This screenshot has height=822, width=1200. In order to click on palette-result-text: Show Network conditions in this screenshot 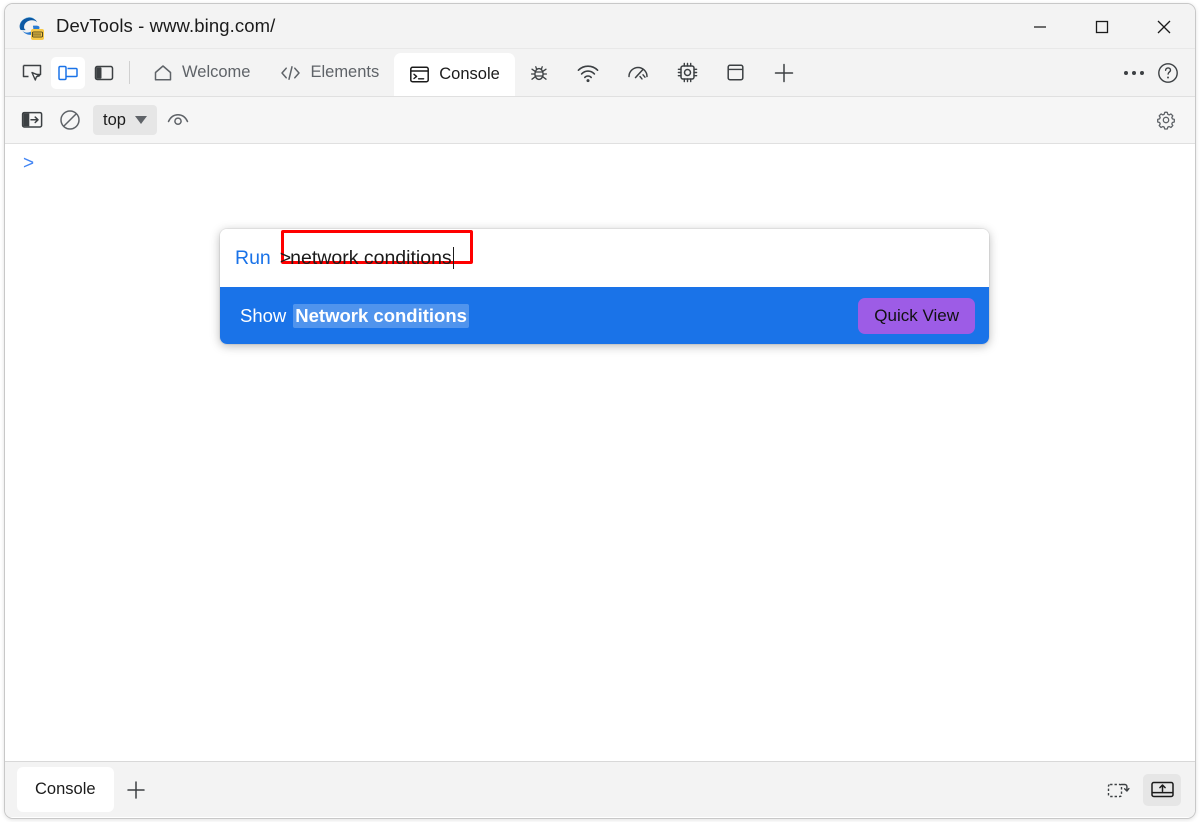, I will do `click(354, 315)`.